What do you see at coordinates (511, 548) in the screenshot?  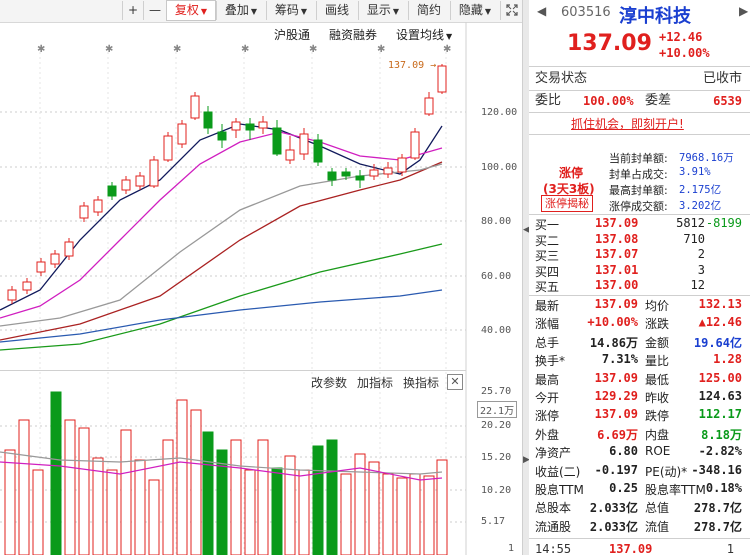 I see `volume-tick-label: 1` at bounding box center [511, 548].